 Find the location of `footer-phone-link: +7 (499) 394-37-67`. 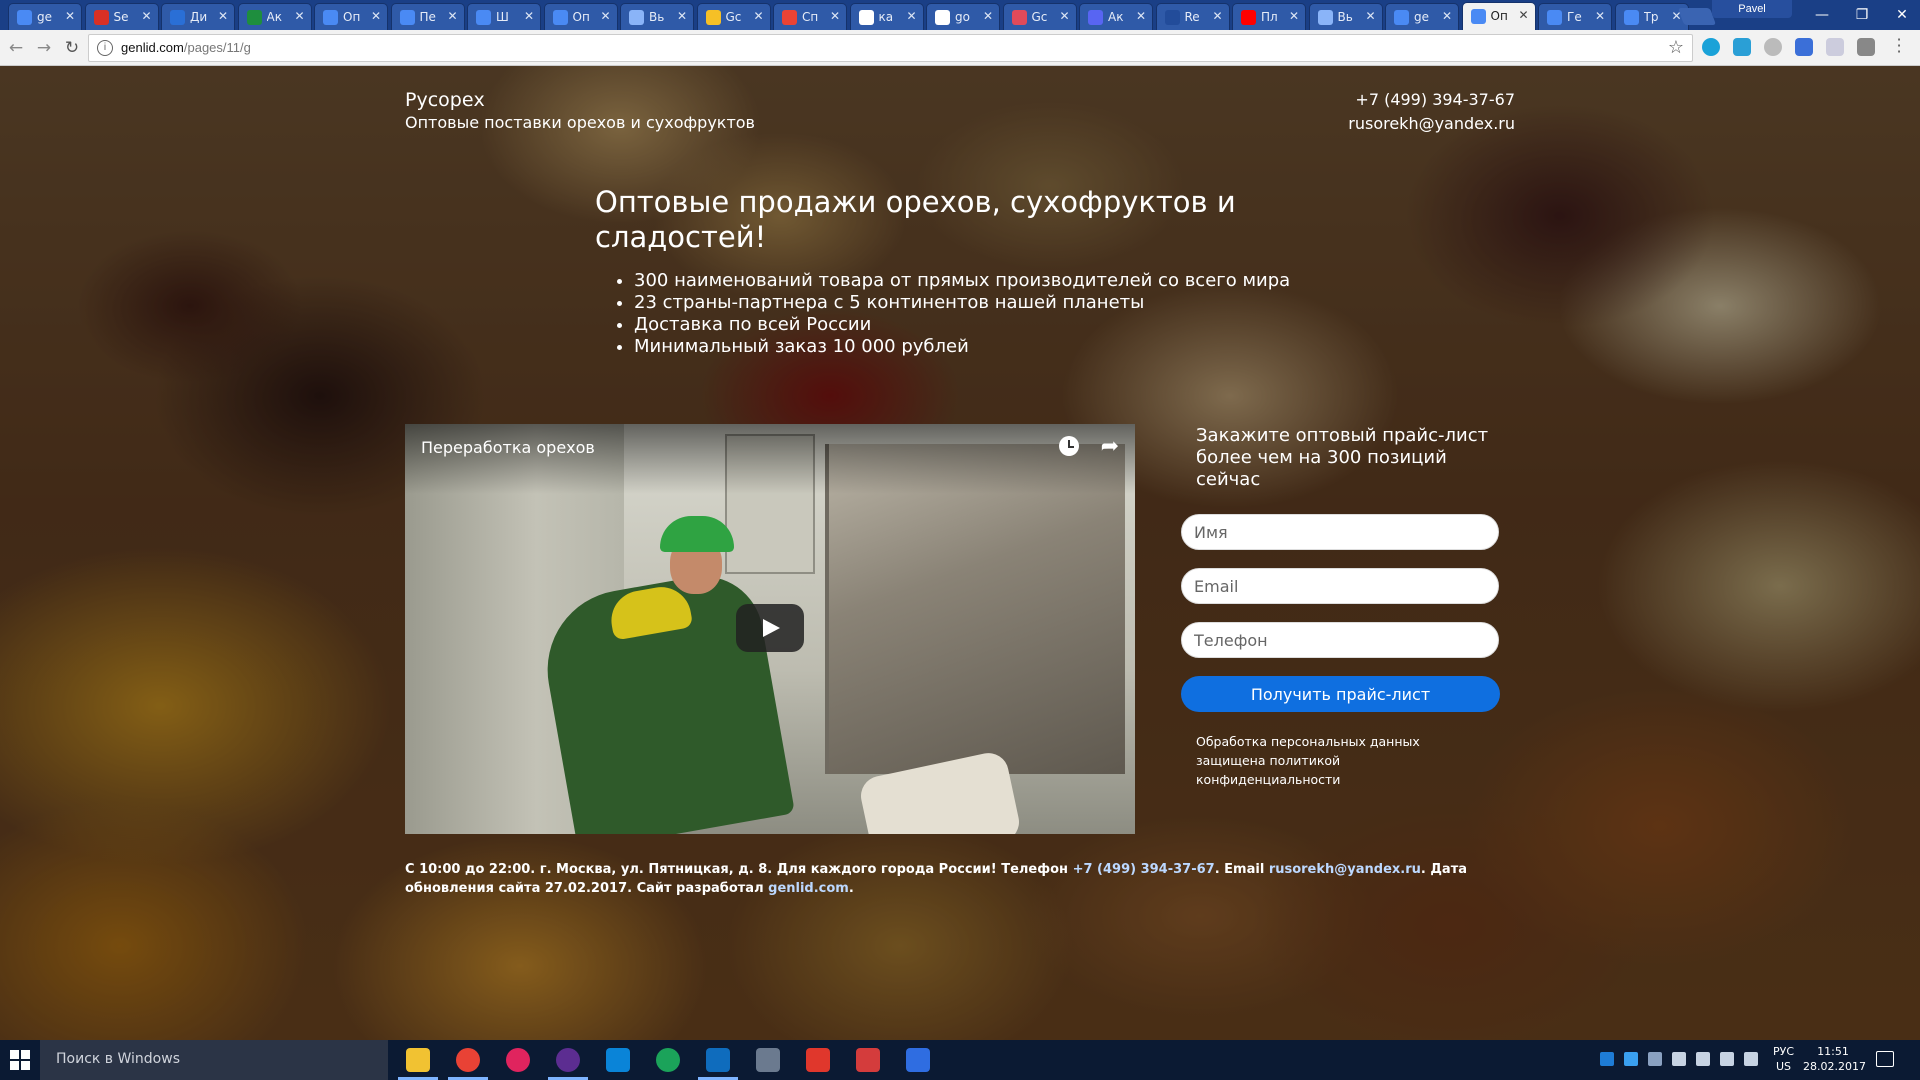

footer-phone-link: +7 (499) 394-37-67 is located at coordinates (1144, 869).